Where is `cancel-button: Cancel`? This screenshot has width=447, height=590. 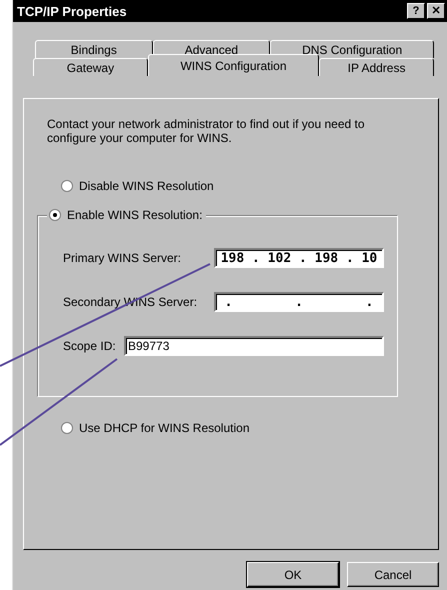 cancel-button: Cancel is located at coordinates (393, 574).